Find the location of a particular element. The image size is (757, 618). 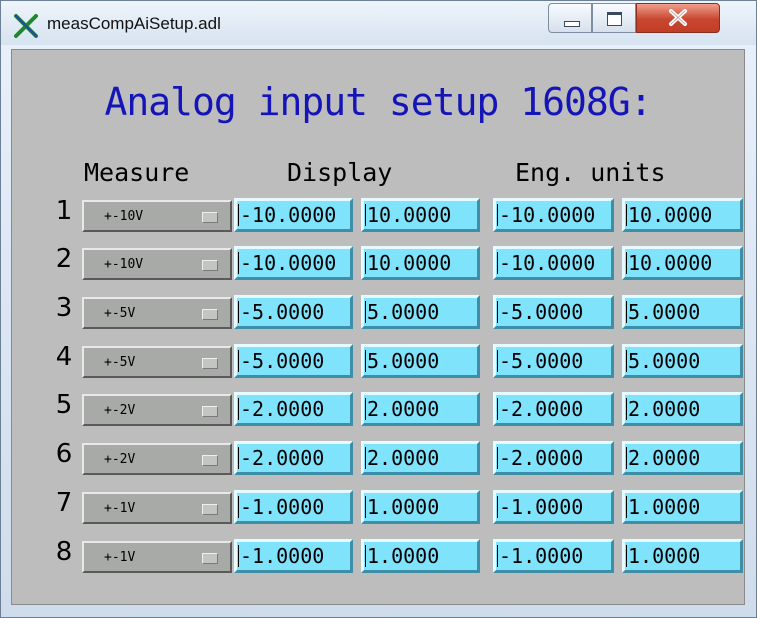

row-number: 1 is located at coordinates (64, 211).